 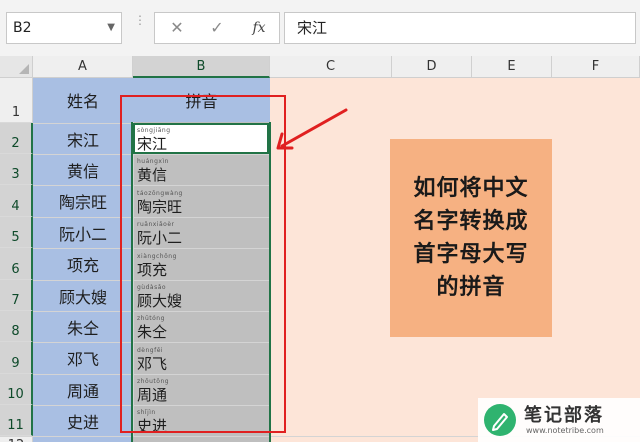 I want to click on name-cell: 邓飞, so click(x=83, y=358).